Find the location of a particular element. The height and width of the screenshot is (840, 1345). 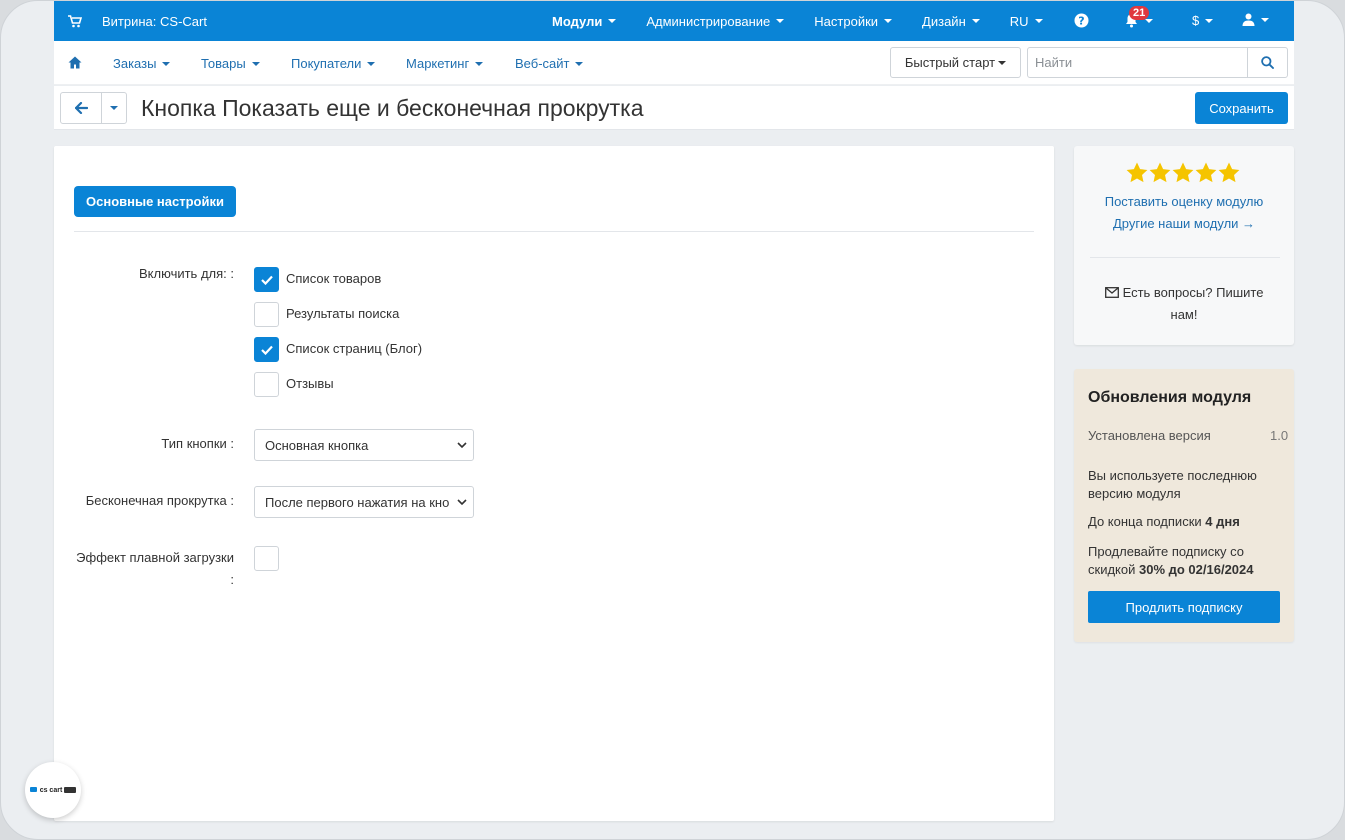

user-icon is located at coordinates (1248, 19).